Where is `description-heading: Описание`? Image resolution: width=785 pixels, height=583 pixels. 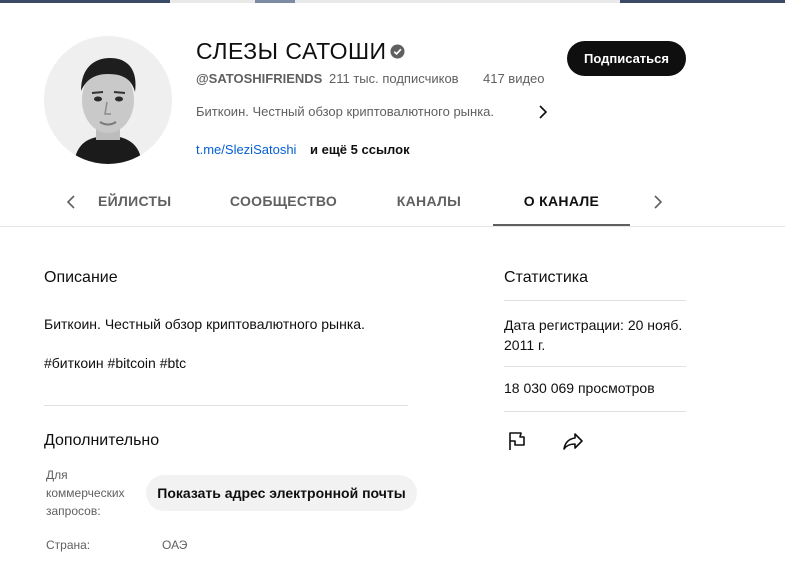
description-heading: Описание is located at coordinates (81, 277).